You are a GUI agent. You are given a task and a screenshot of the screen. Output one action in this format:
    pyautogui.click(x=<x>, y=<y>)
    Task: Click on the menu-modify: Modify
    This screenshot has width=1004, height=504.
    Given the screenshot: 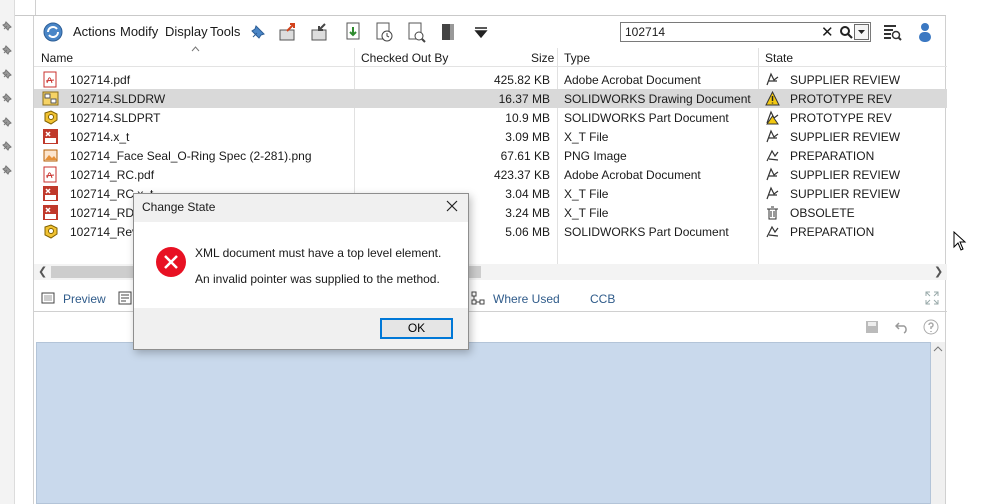 What is the action you would take?
    pyautogui.click(x=139, y=31)
    